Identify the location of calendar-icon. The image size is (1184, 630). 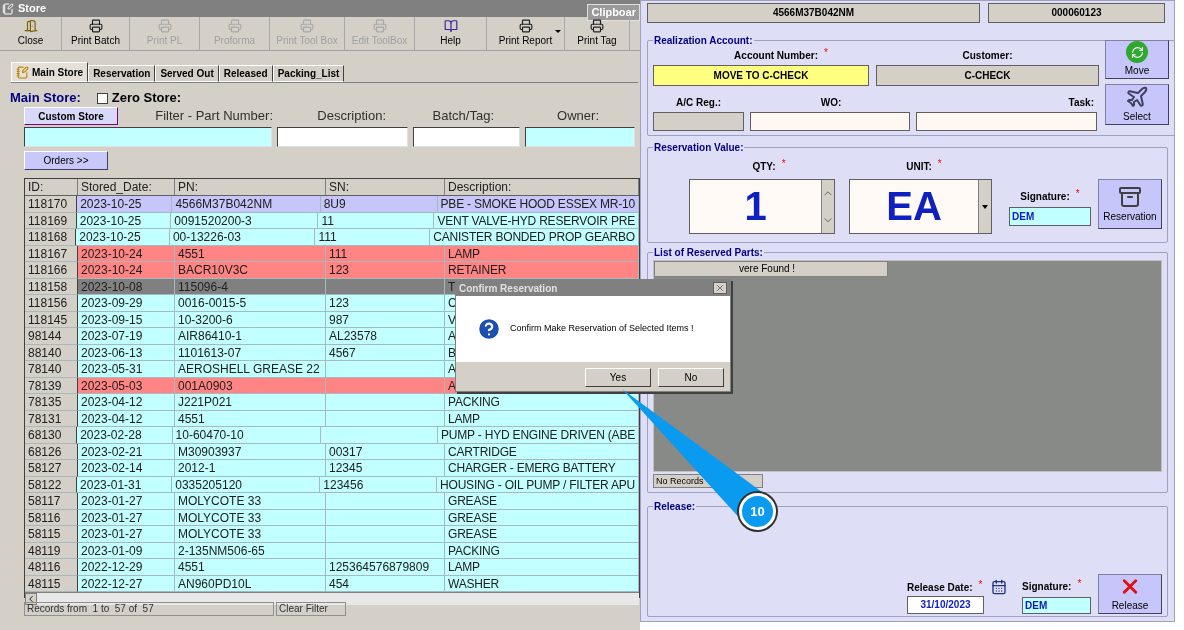
(999, 587).